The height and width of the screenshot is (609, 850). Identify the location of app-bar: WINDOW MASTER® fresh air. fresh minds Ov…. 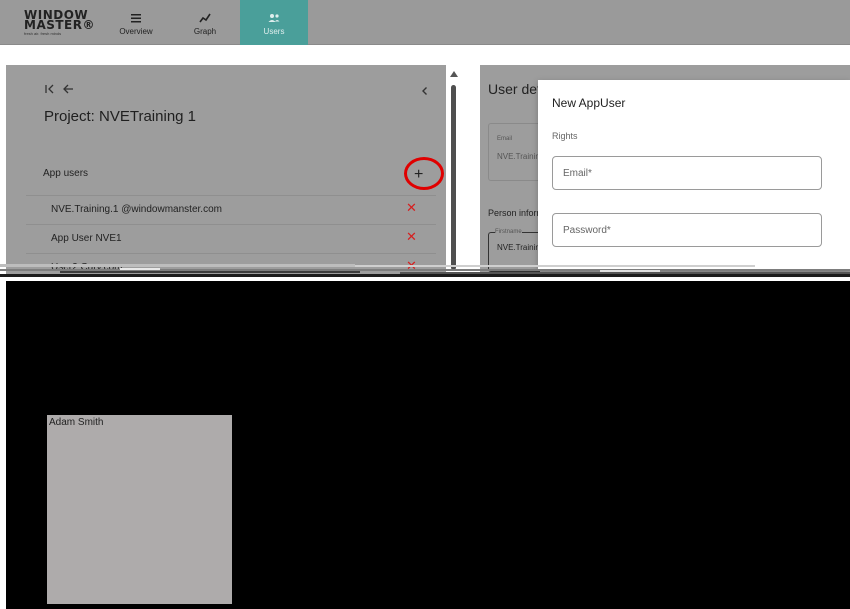
(425, 22).